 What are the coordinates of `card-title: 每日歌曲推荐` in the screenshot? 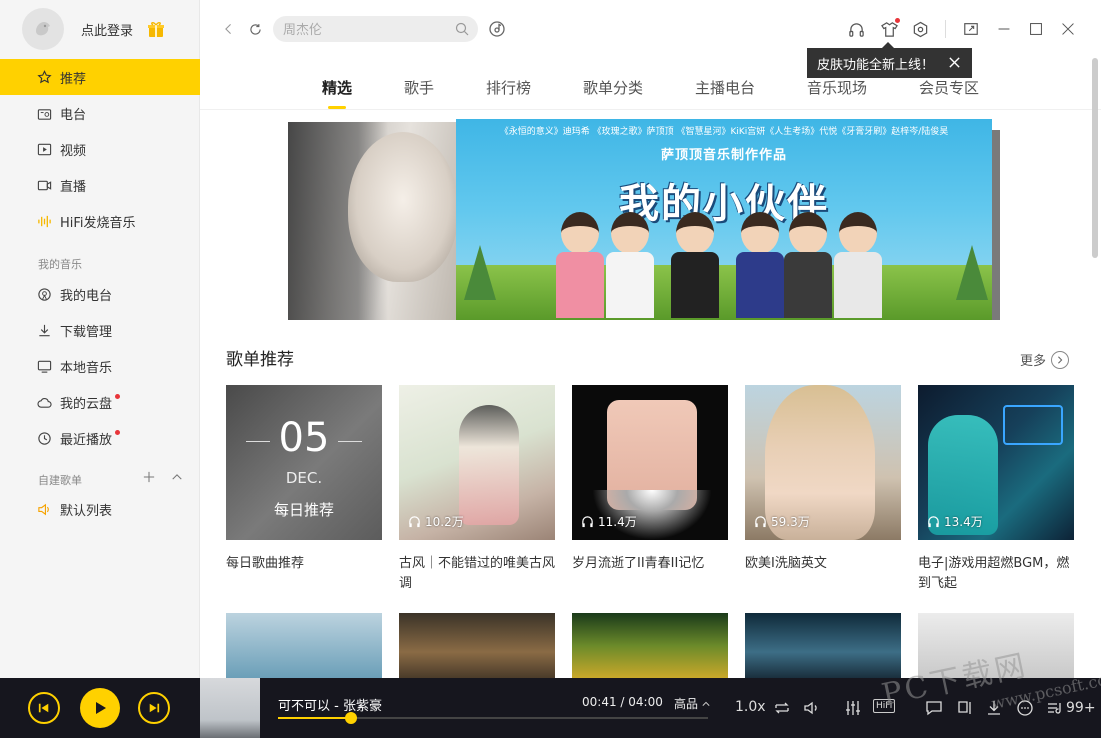 It's located at (304, 564).